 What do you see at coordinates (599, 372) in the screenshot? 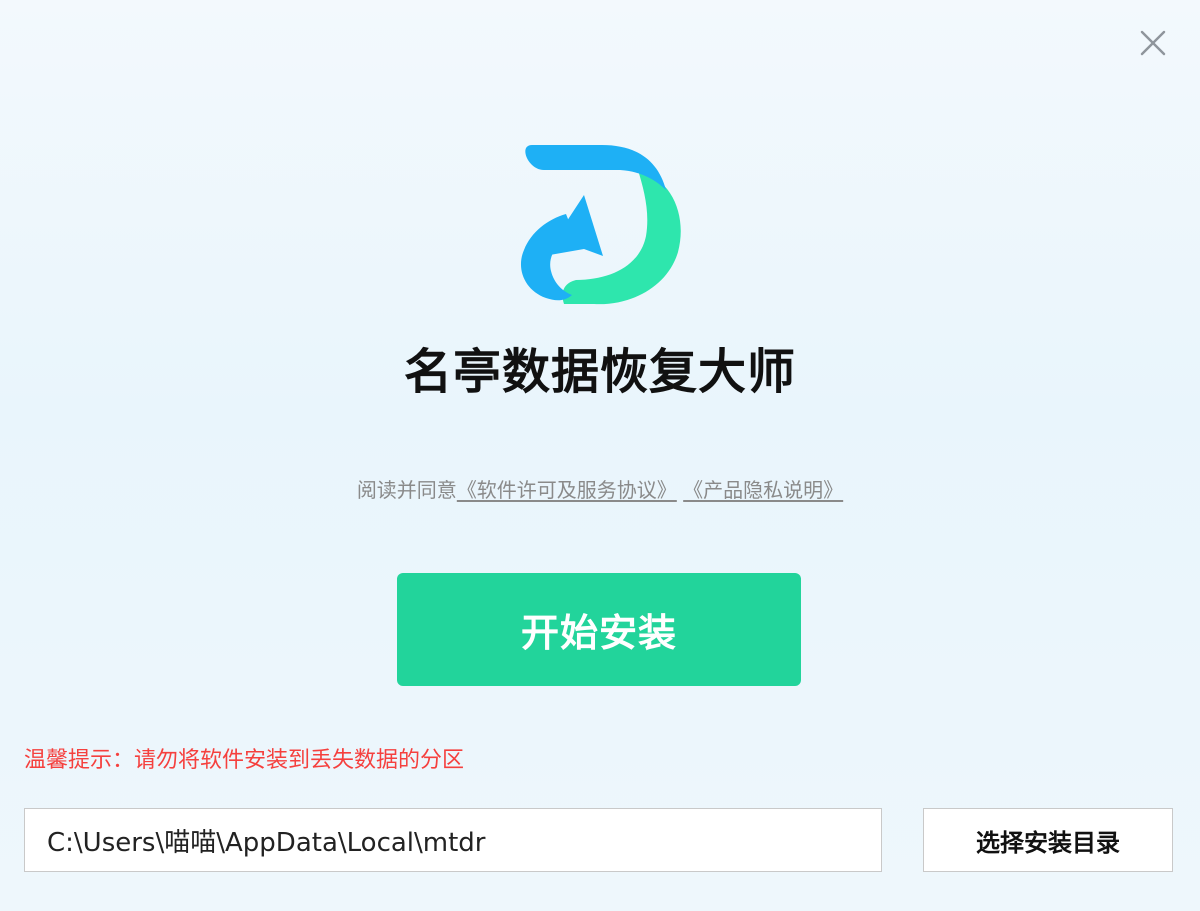
I see `app-title: 名亭数据恢复大师` at bounding box center [599, 372].